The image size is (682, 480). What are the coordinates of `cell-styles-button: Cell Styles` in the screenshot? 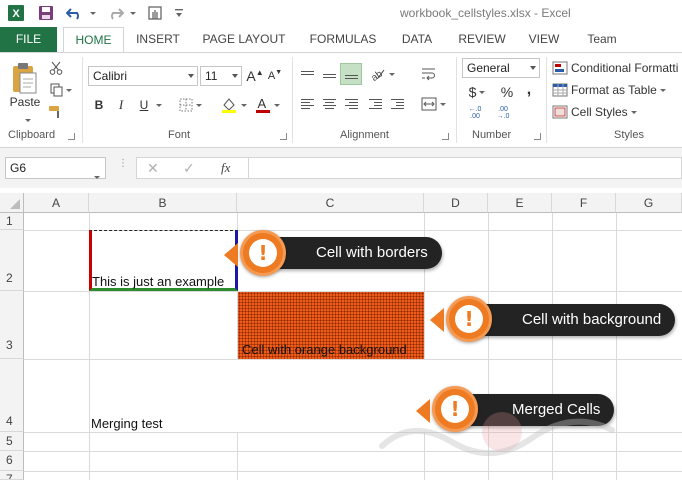 It's located at (617, 112).